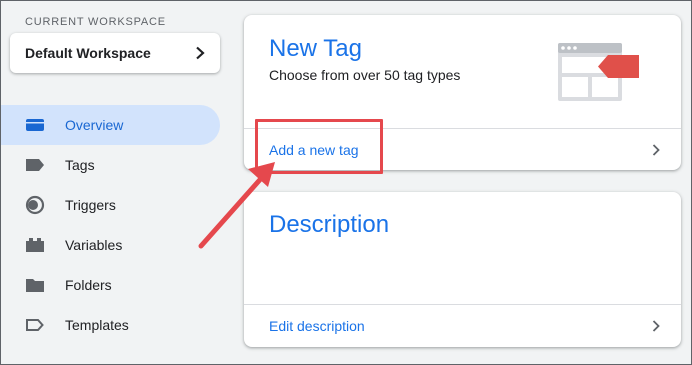  I want to click on overview-icon, so click(35, 125).